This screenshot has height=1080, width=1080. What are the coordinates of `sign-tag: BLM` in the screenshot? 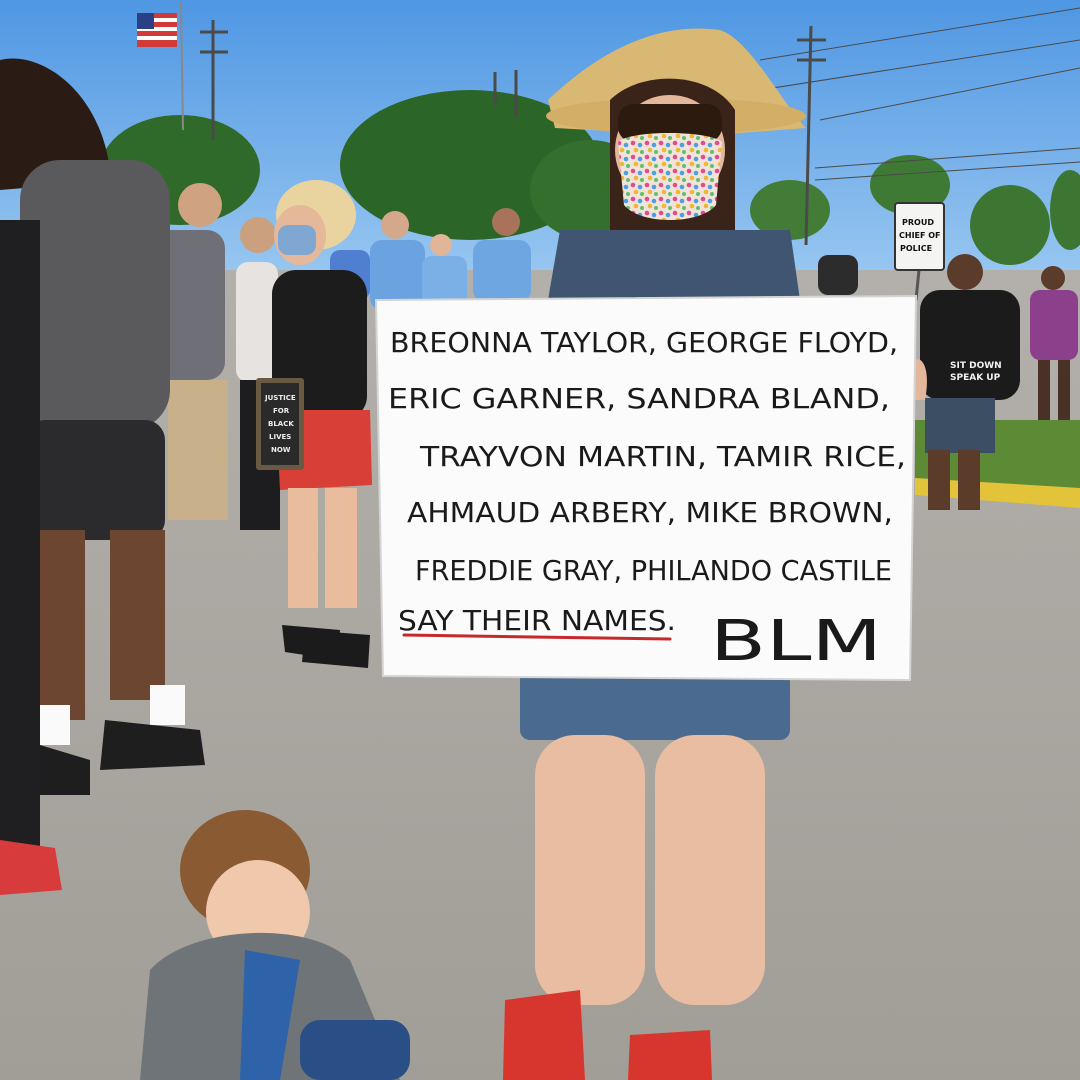 It's located at (796, 641).